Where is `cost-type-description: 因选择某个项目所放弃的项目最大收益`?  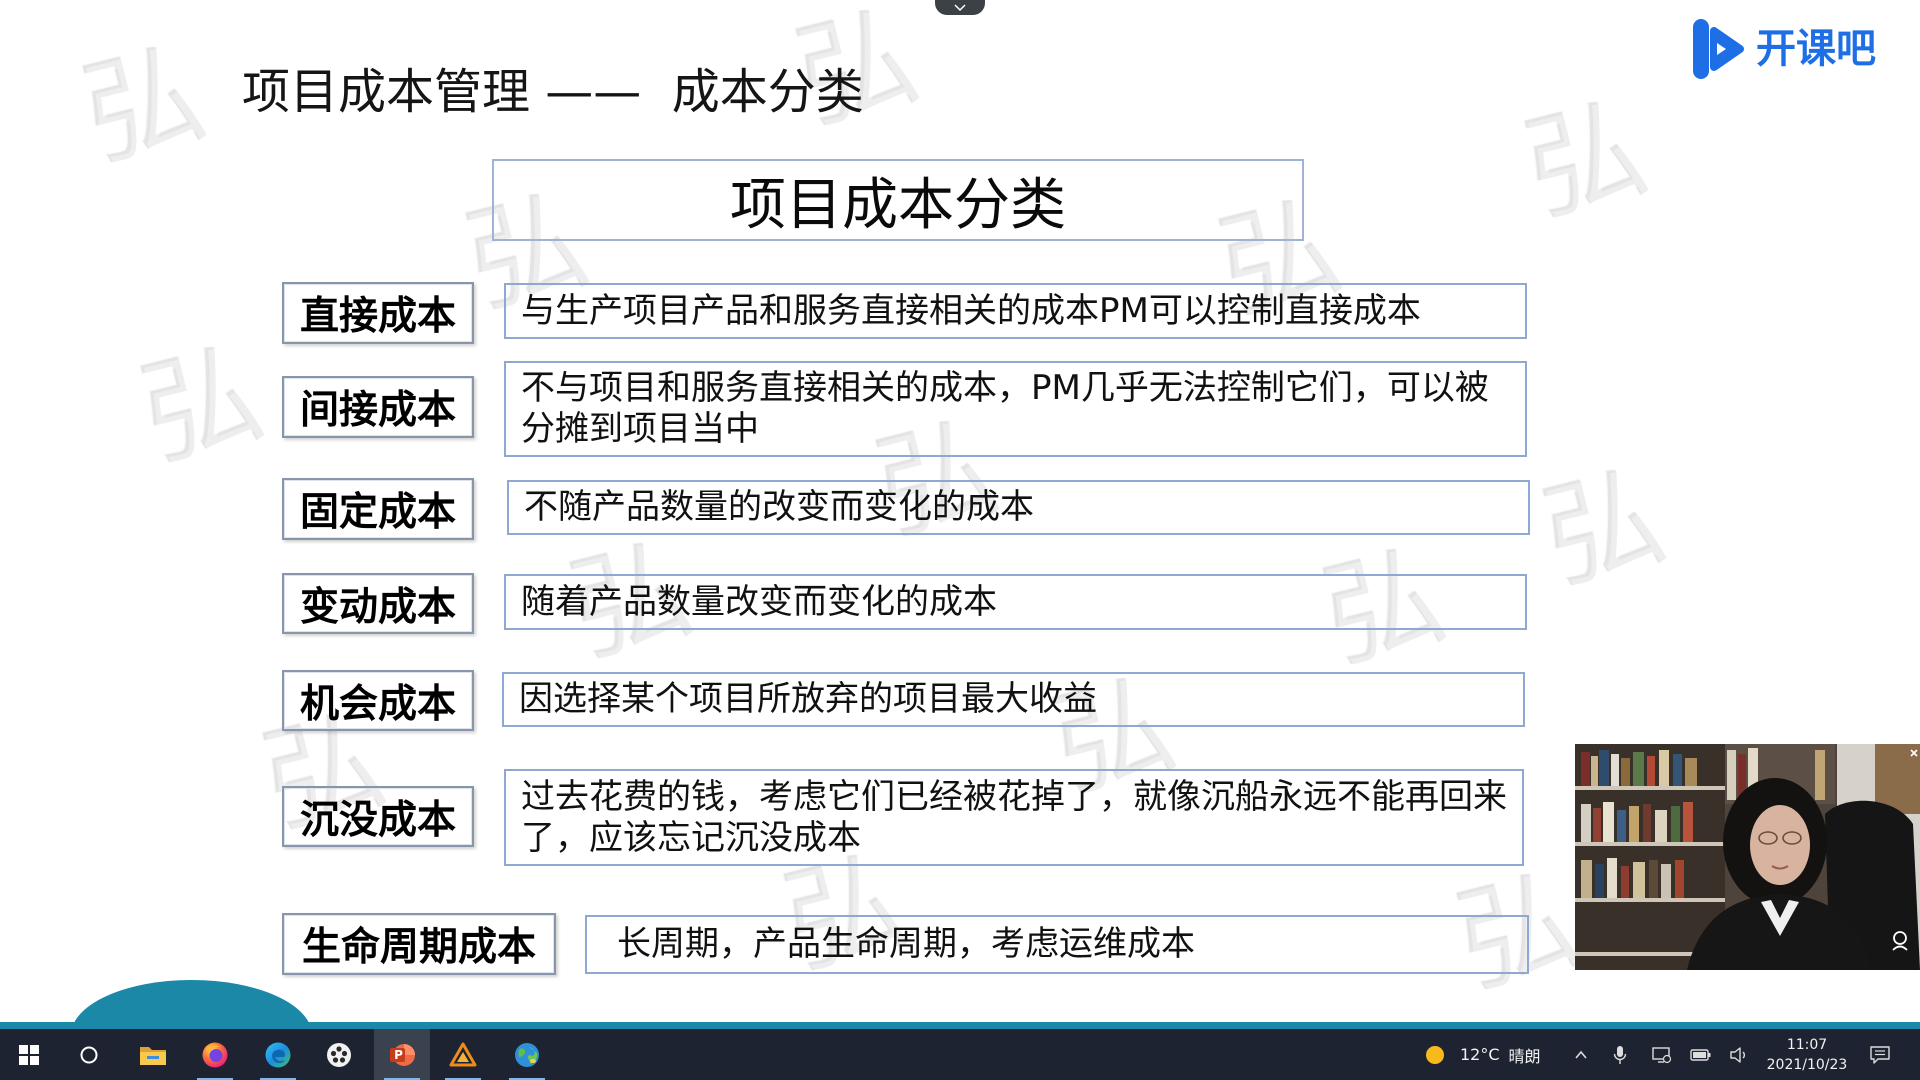 cost-type-description: 因选择某个项目所放弃的项目最大收益 is located at coordinates (1013, 699).